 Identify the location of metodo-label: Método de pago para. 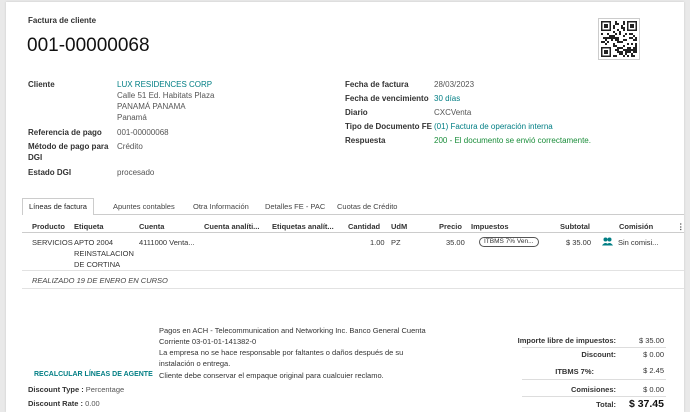
(68, 146).